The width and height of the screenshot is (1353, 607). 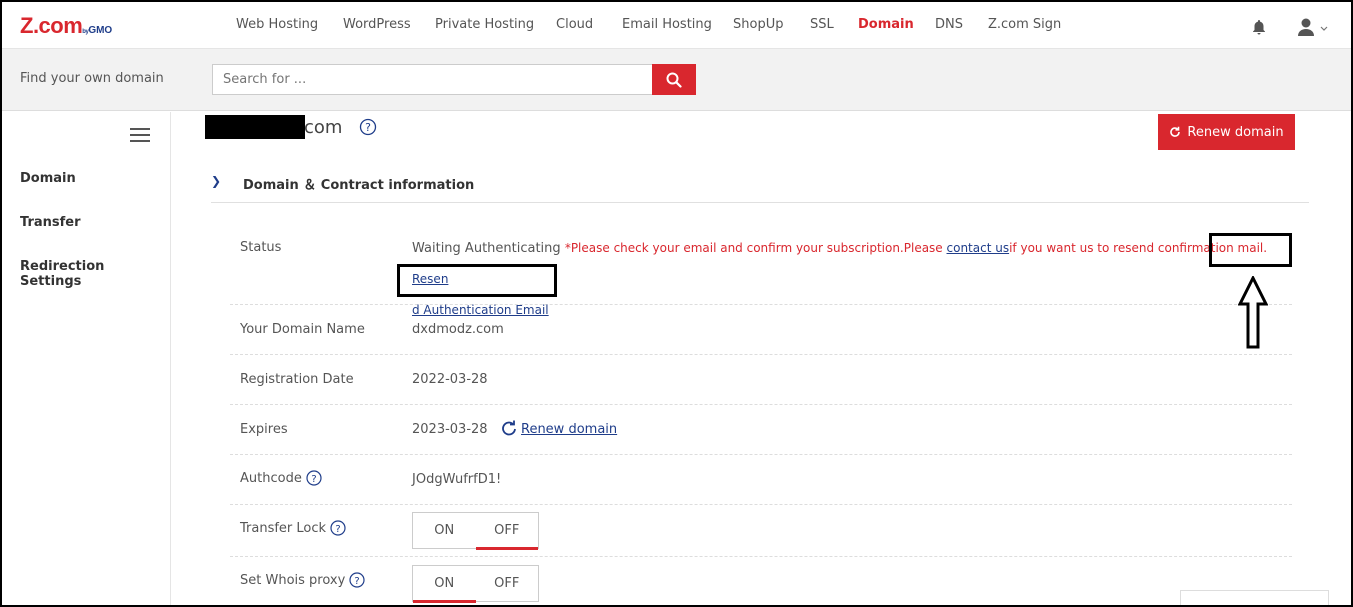 I want to click on registration-date-label: Registration Date, so click(x=297, y=379).